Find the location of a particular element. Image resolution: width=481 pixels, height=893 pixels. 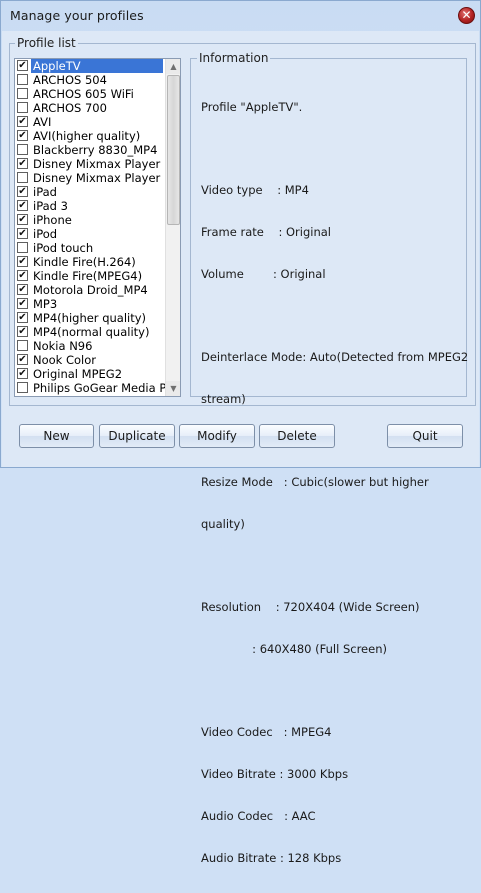

info-resolution-2: : 640X480 (Full Screen) is located at coordinates (294, 649).